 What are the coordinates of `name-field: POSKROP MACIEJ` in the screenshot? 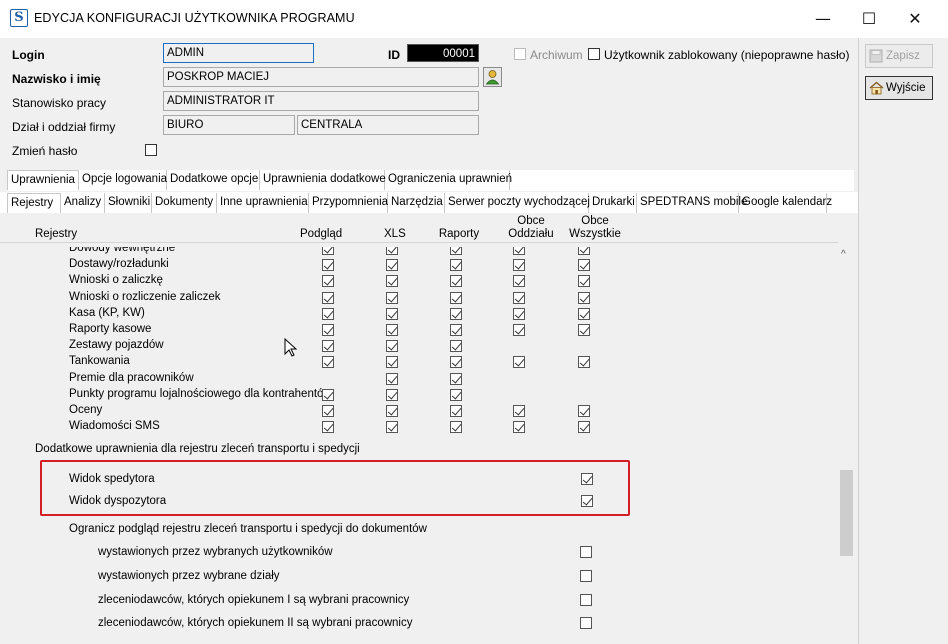 It's located at (321, 77).